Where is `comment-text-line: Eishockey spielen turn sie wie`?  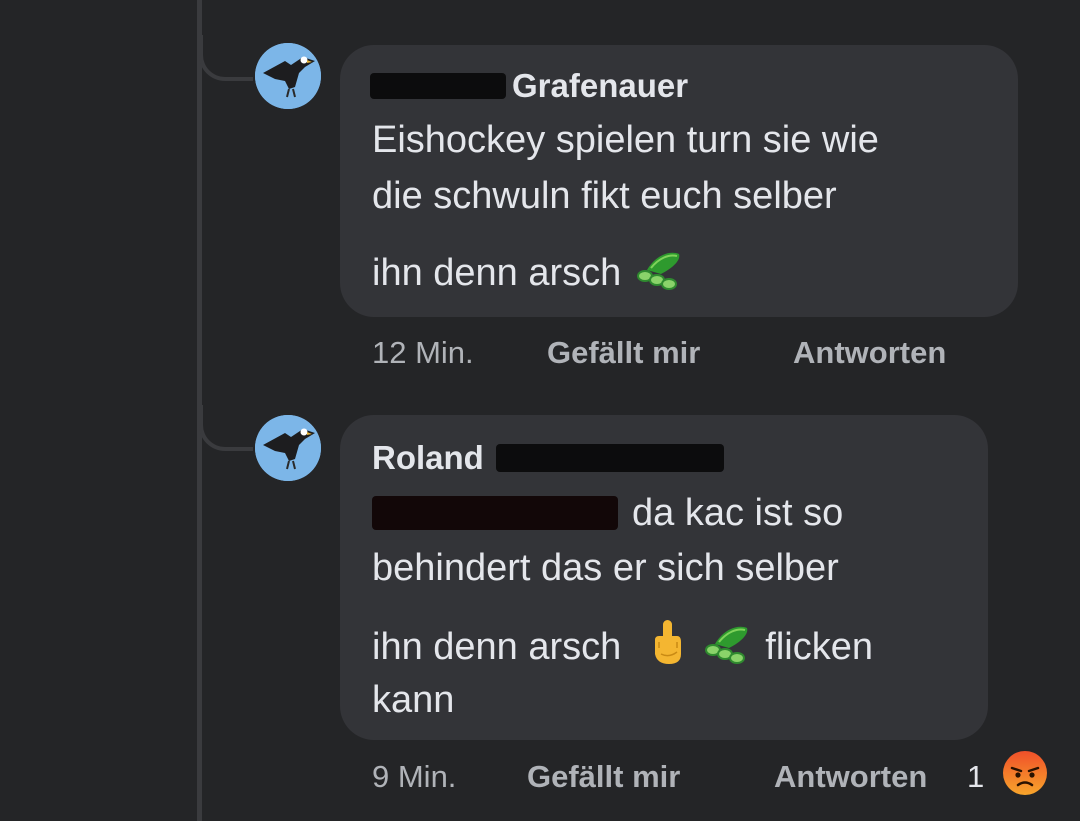
comment-text-line: Eishockey spielen turn sie wie is located at coordinates (625, 140).